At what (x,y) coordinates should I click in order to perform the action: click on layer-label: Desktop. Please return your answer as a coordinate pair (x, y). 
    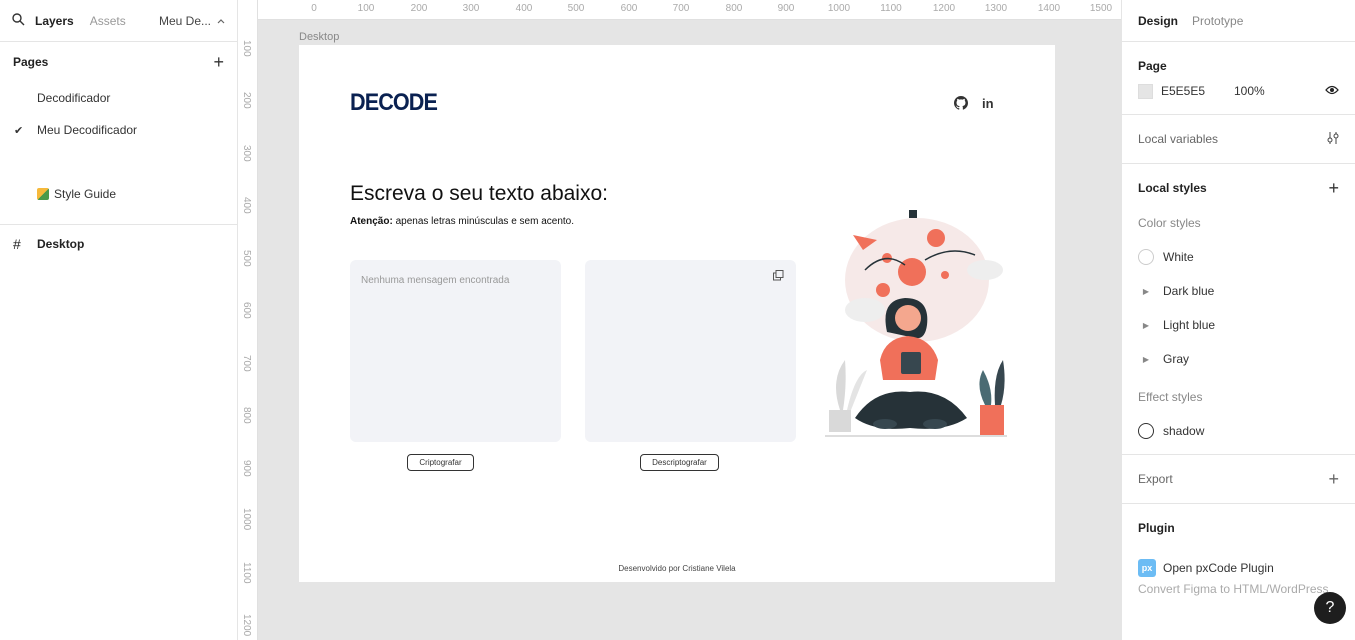
    Looking at the image, I should click on (61, 244).